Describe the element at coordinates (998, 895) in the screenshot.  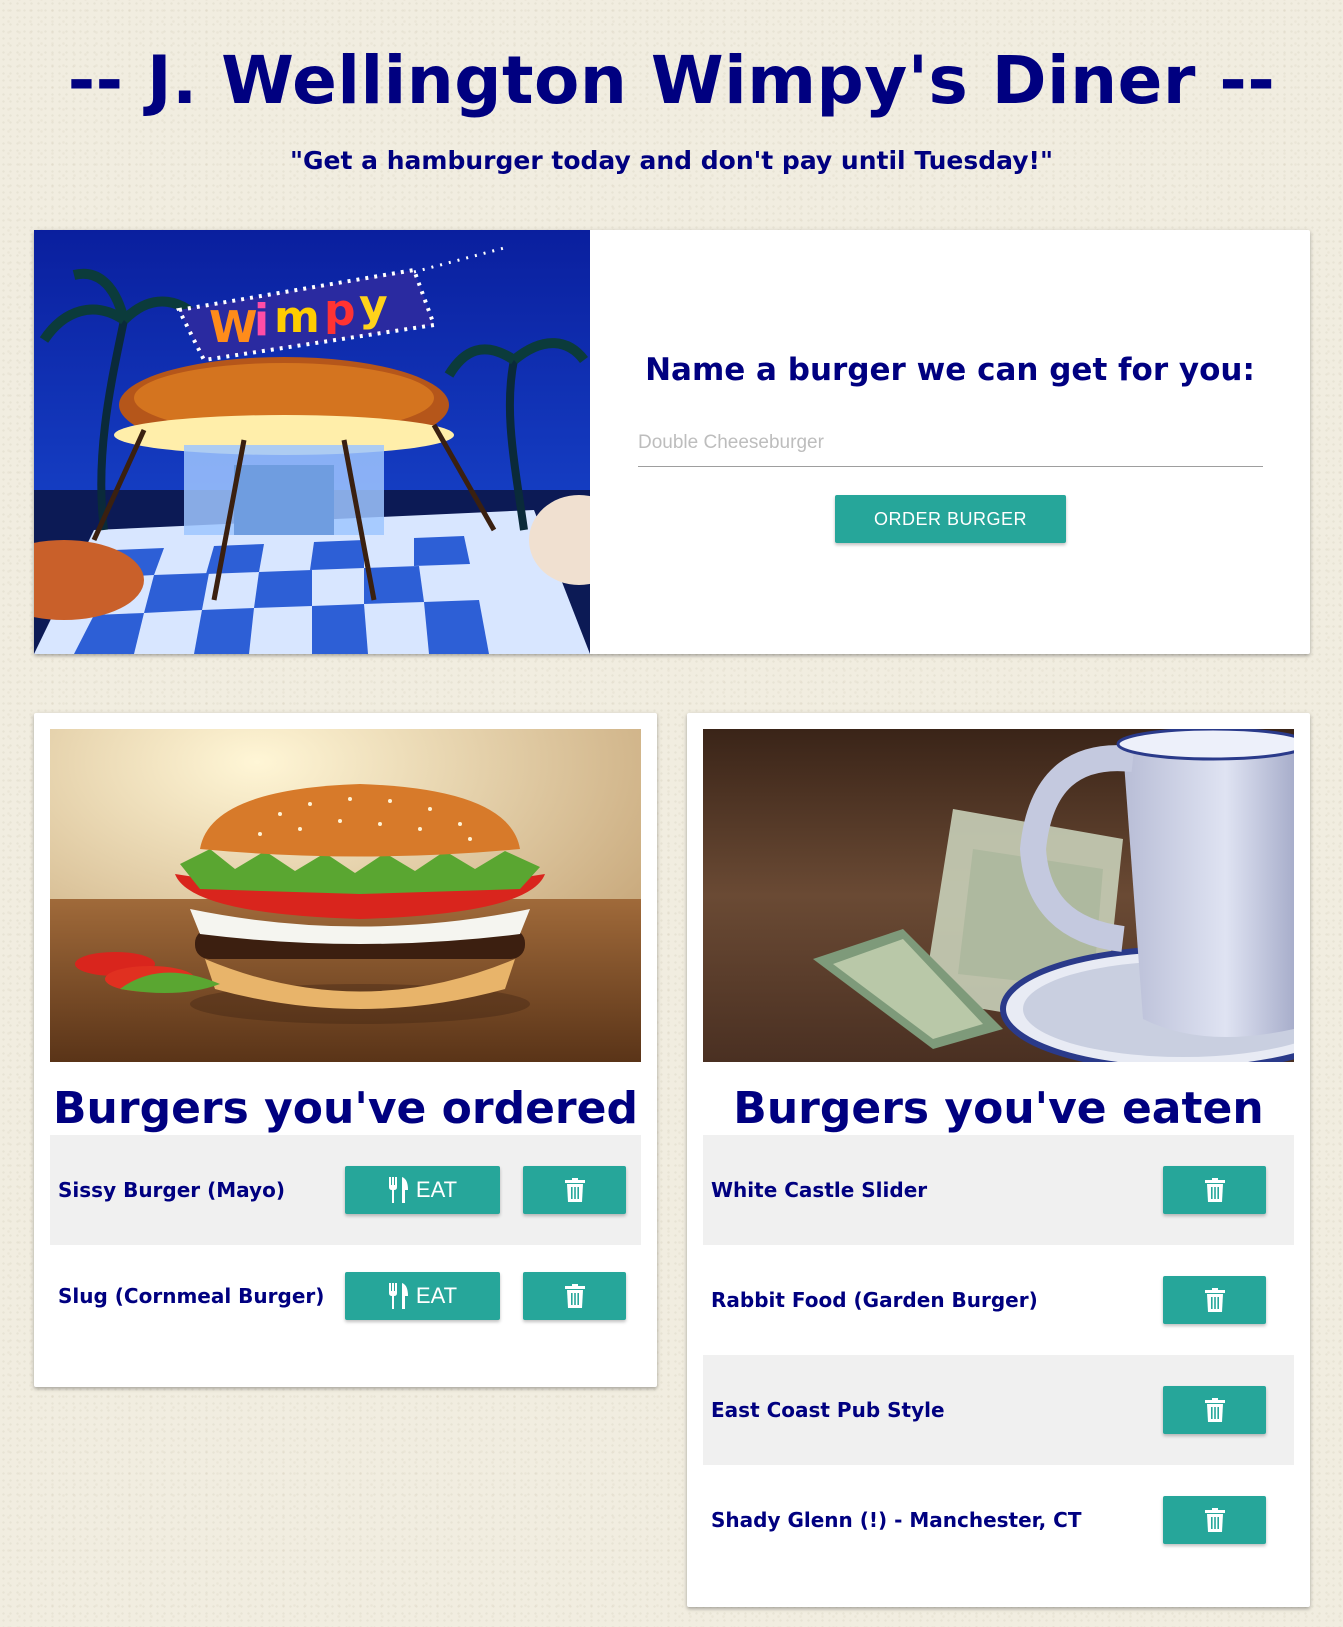
I see `coffee-tip-image` at that location.